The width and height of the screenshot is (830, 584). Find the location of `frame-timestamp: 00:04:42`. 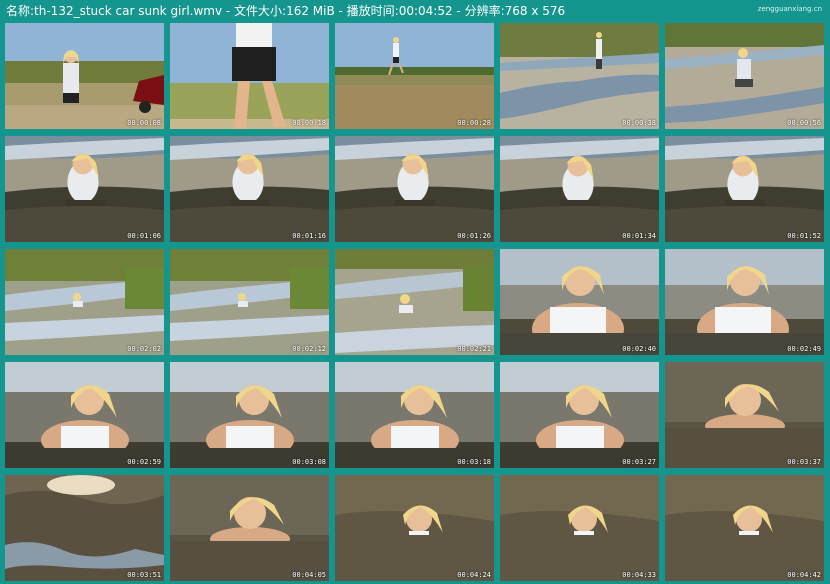

frame-timestamp: 00:04:42 is located at coordinates (804, 575).